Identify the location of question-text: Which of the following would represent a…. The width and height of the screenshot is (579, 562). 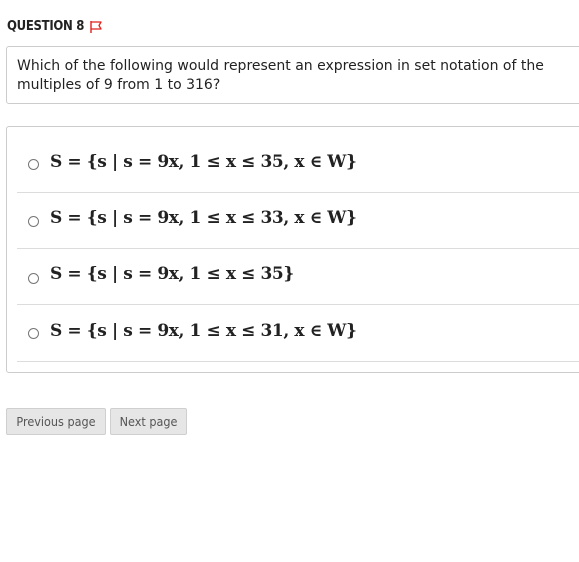
(280, 75).